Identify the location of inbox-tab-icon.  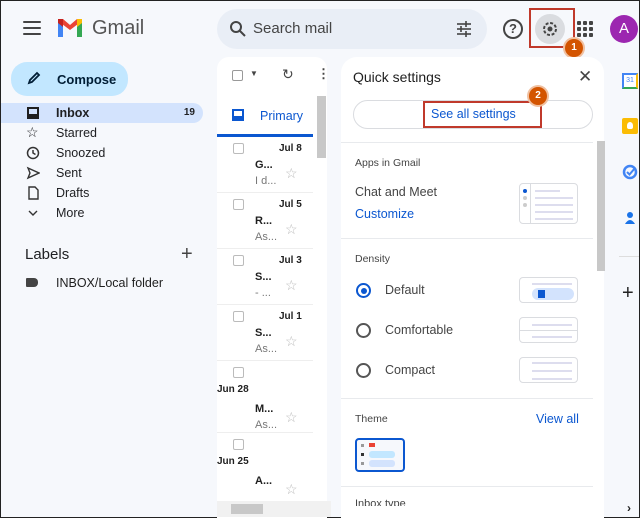
(238, 115).